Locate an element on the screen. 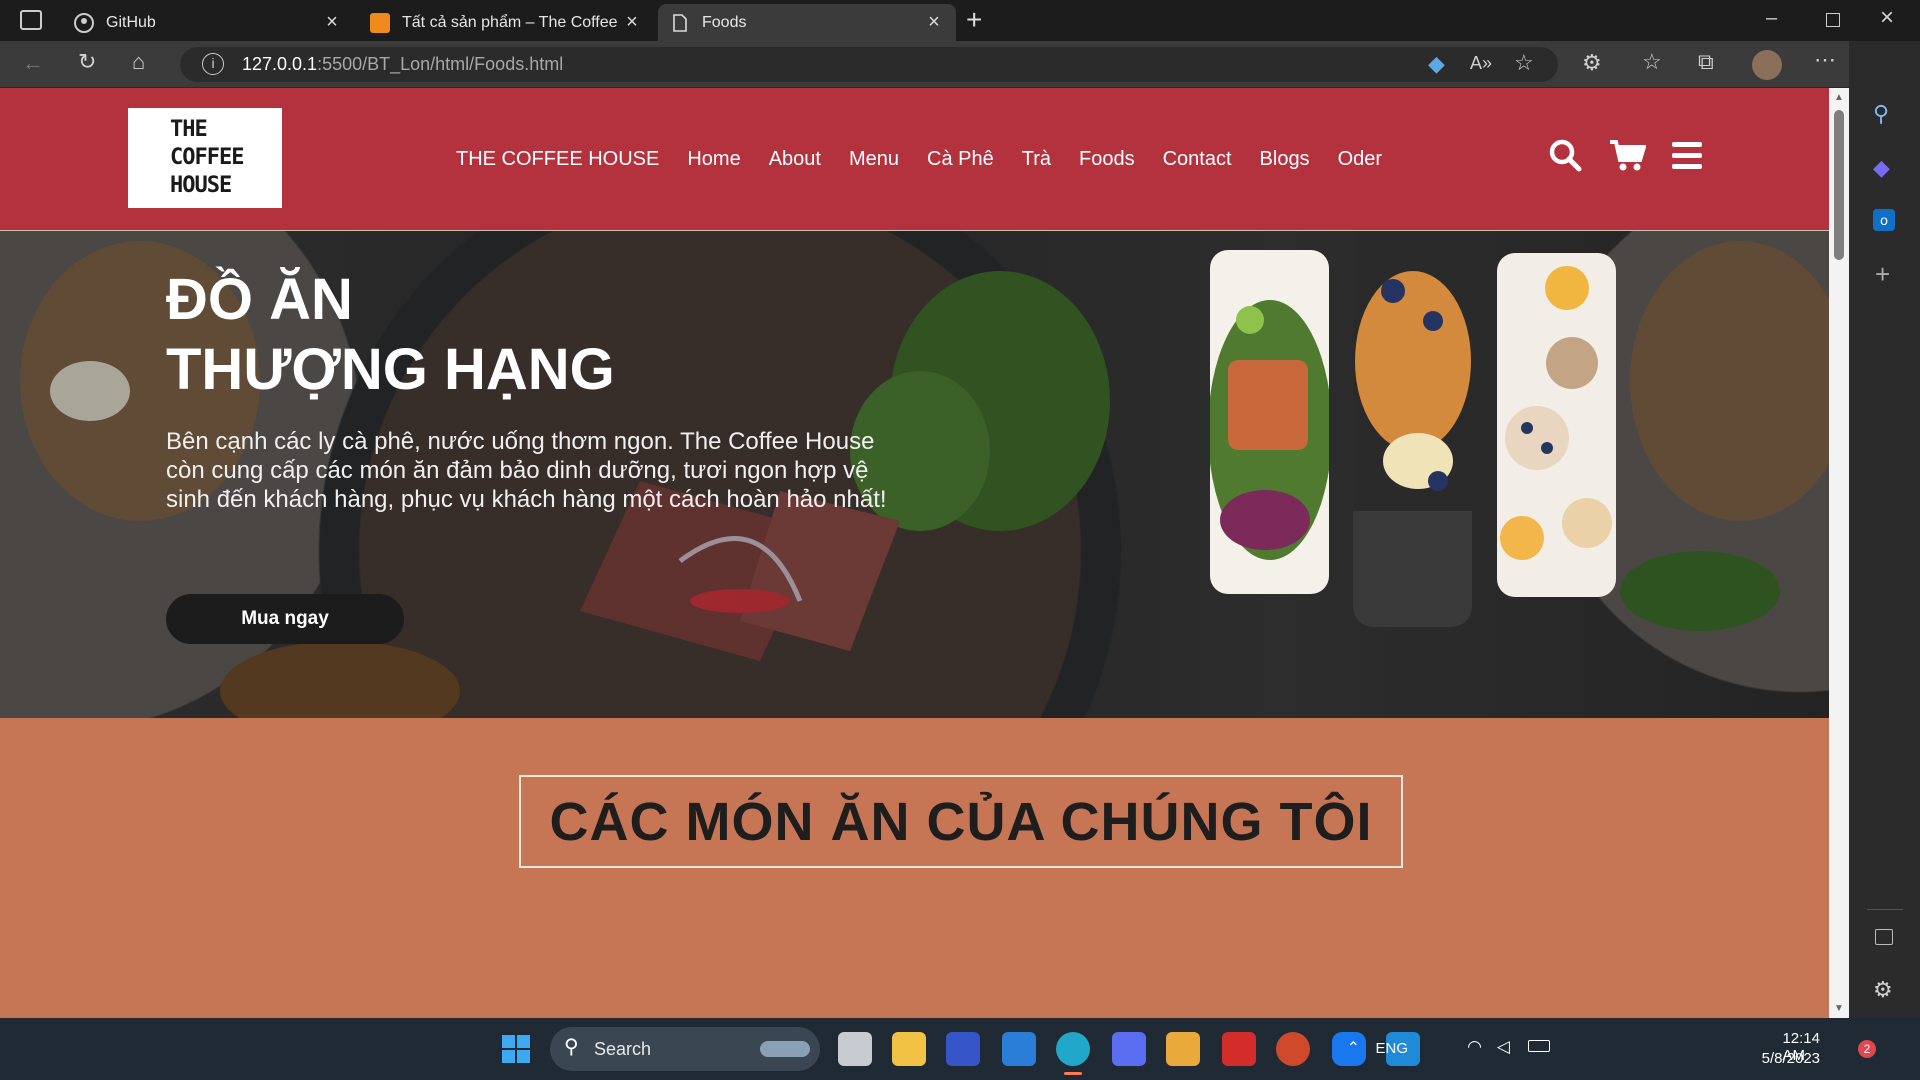 This screenshot has width=1920, height=1080. minimize-icon: – is located at coordinates (1771, 18).